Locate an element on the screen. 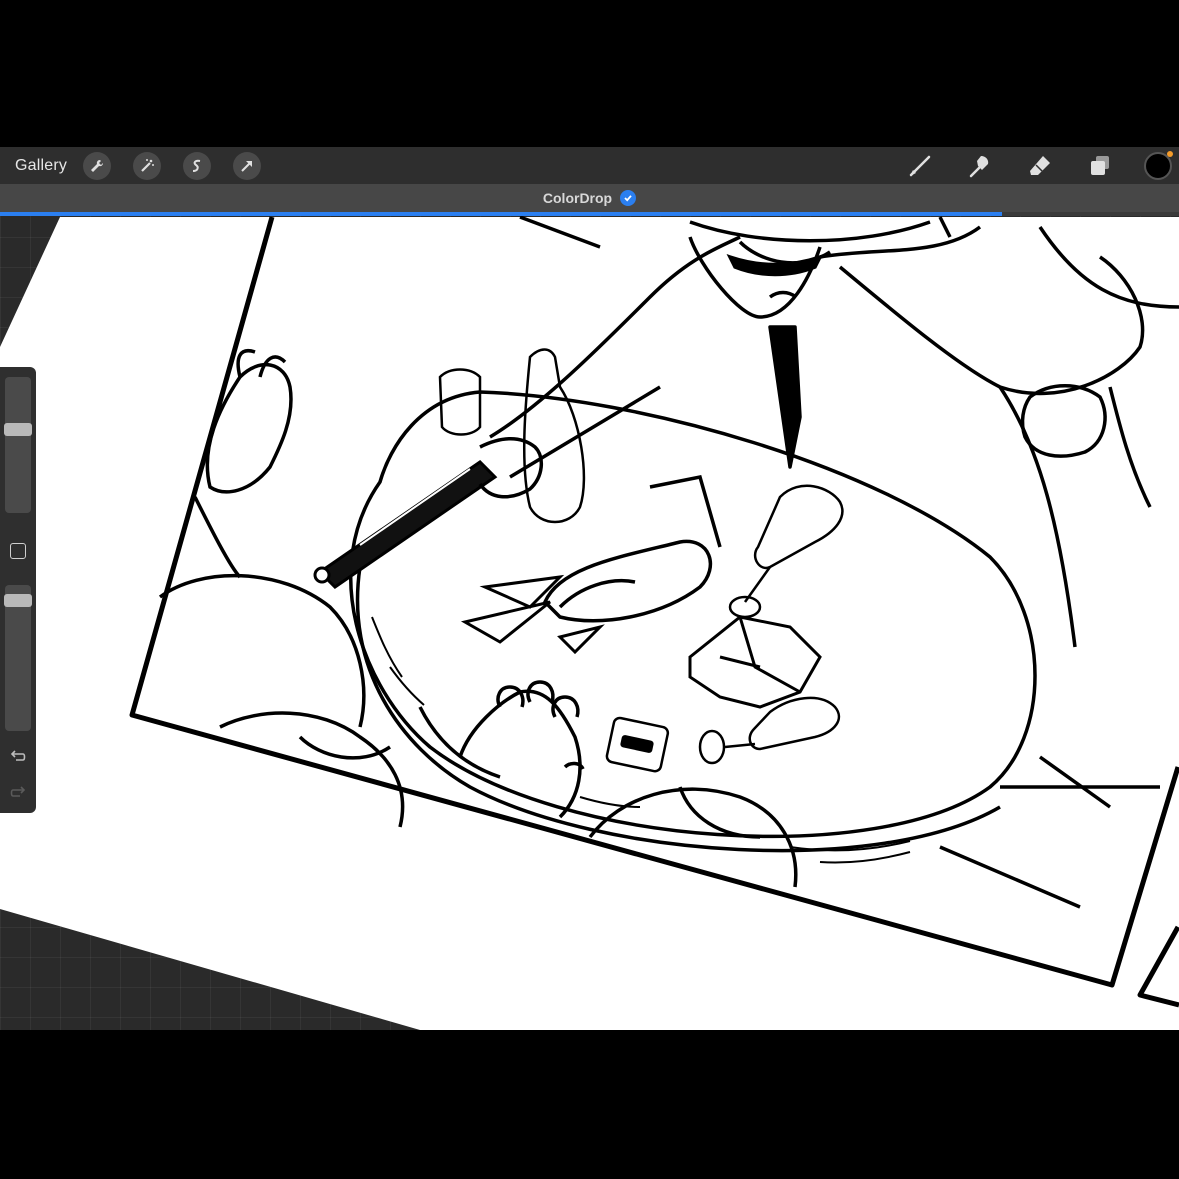 The image size is (1179, 1179). transform-button is located at coordinates (247, 165).